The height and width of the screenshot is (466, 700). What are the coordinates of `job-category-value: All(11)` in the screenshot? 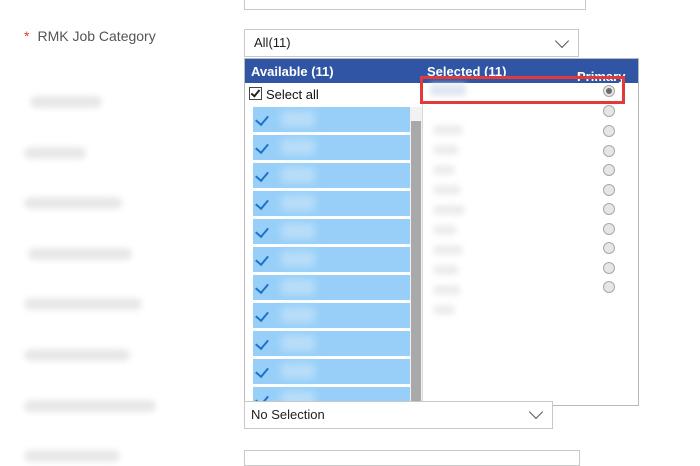 It's located at (272, 42).